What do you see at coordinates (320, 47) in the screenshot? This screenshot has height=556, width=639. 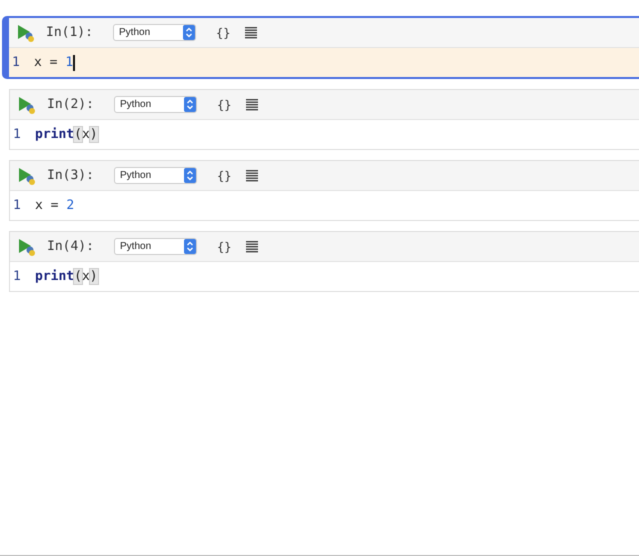 I see `notebook-cell: In(1): Python {} 1 x = 1` at bounding box center [320, 47].